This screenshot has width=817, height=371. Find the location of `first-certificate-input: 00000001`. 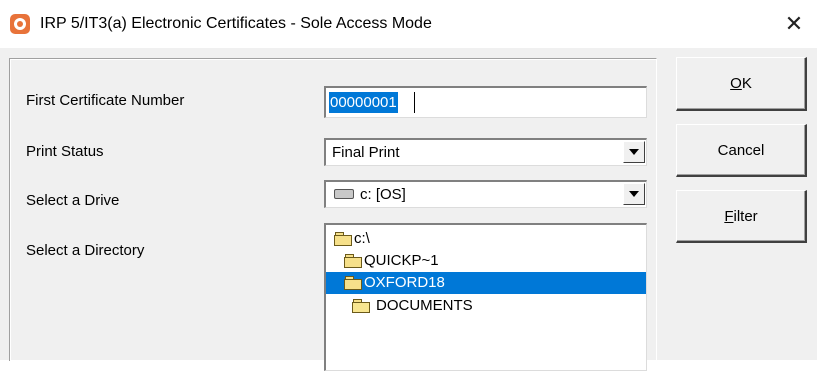

first-certificate-input: 00000001 is located at coordinates (485, 102).